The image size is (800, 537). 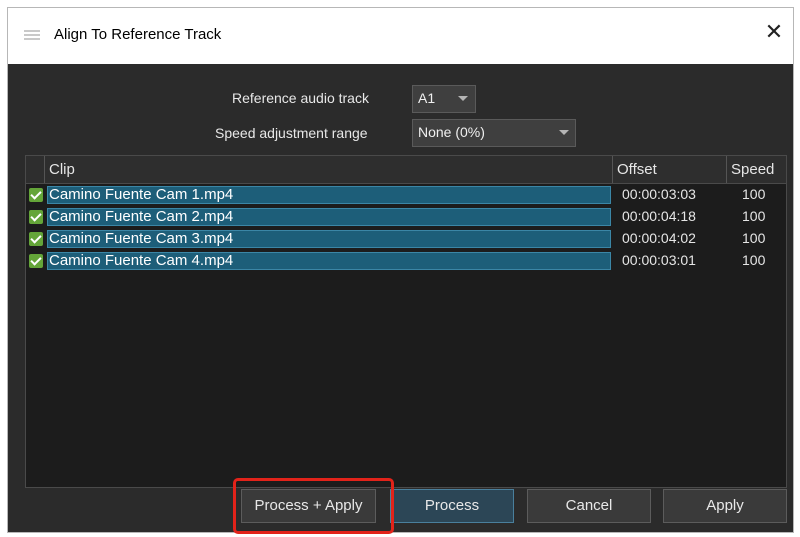 I want to click on table-row: Camino Fuente Cam 1.mp4 00:00:03:03 100, so click(x=406, y=195).